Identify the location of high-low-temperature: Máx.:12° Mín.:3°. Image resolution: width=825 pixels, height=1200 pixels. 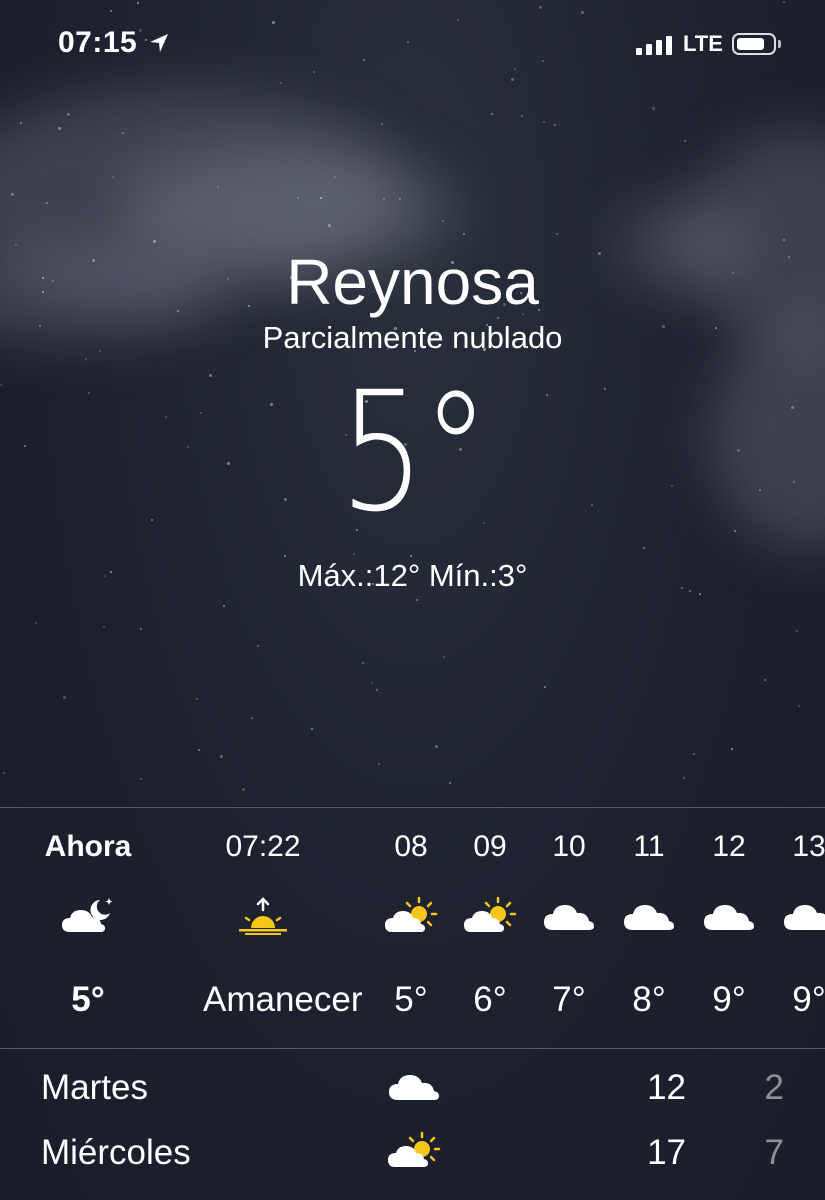
(412, 575).